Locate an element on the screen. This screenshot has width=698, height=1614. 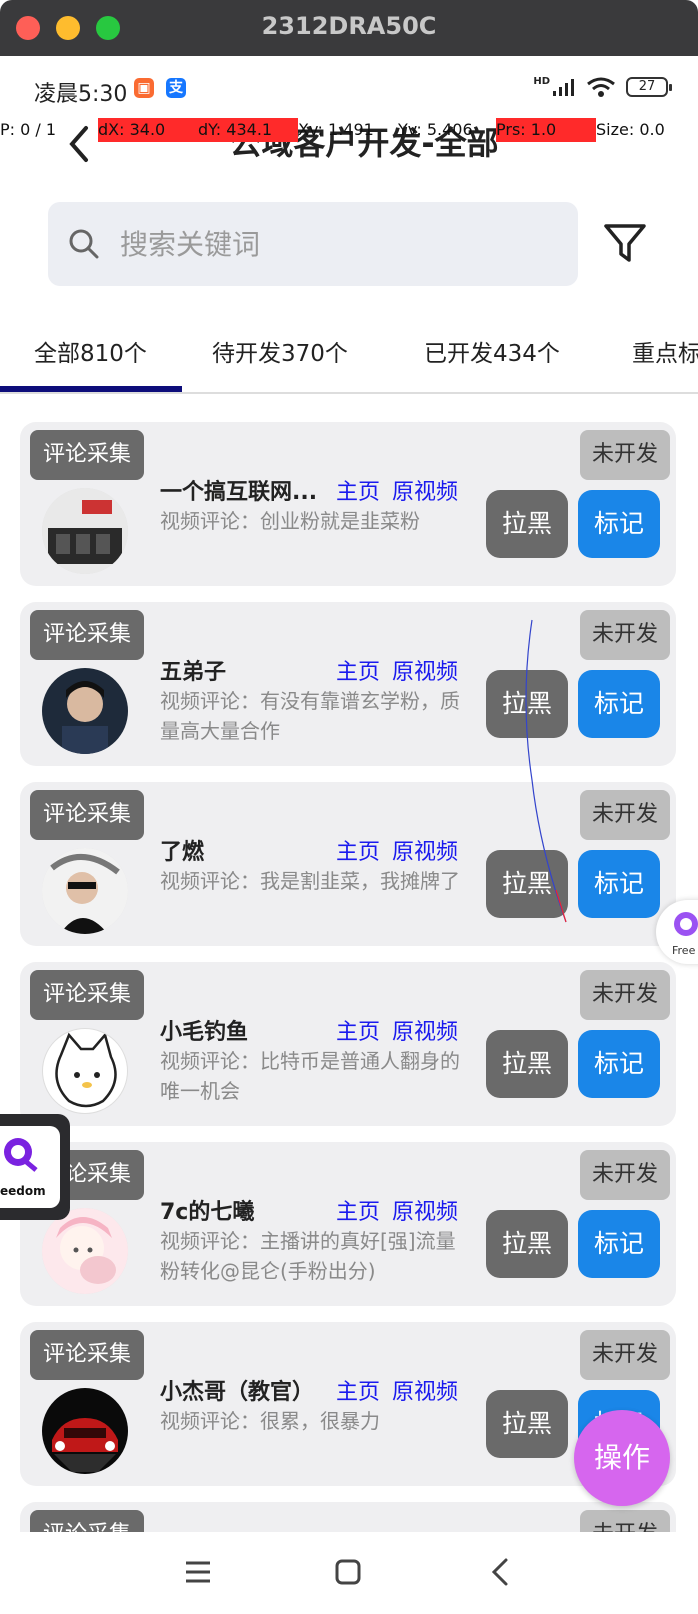
menu-icon is located at coordinates (198, 1572).